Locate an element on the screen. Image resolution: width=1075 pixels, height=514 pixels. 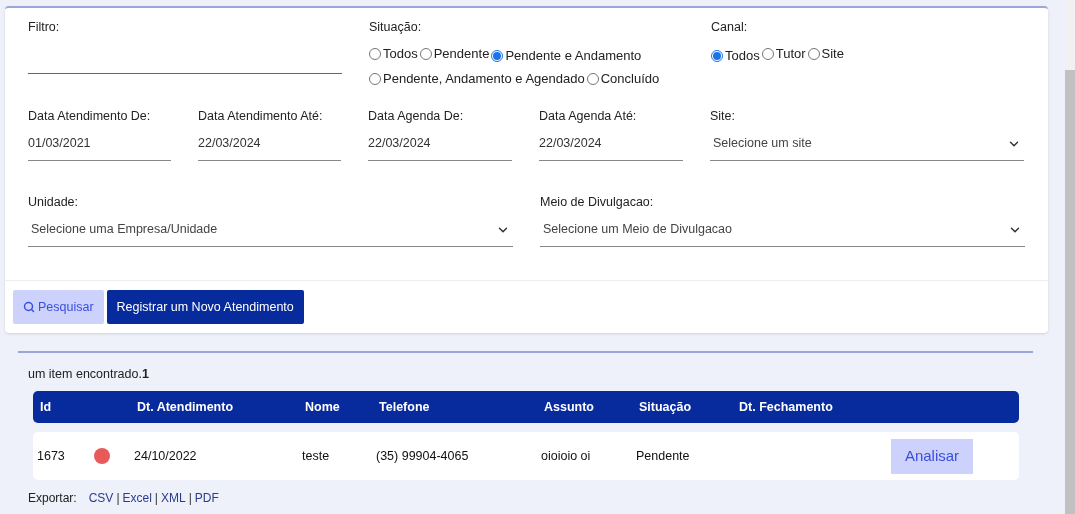
column-header: Dt. Fechamento is located at coordinates (786, 407).